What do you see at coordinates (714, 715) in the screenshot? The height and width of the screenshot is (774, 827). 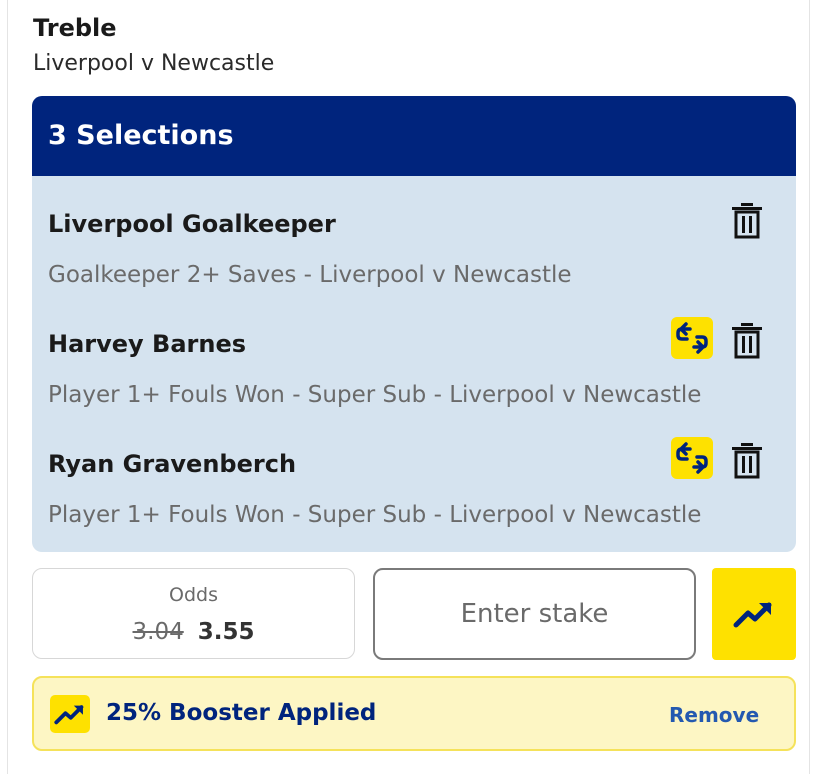 I see `remove-booster-link: Remove` at bounding box center [714, 715].